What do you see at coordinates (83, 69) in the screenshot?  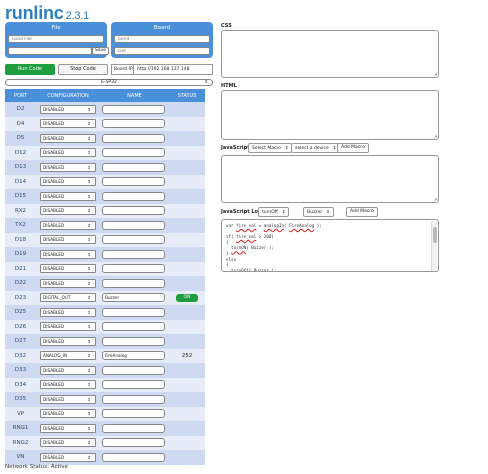 I see `stop-code-button: Stop Code` at bounding box center [83, 69].